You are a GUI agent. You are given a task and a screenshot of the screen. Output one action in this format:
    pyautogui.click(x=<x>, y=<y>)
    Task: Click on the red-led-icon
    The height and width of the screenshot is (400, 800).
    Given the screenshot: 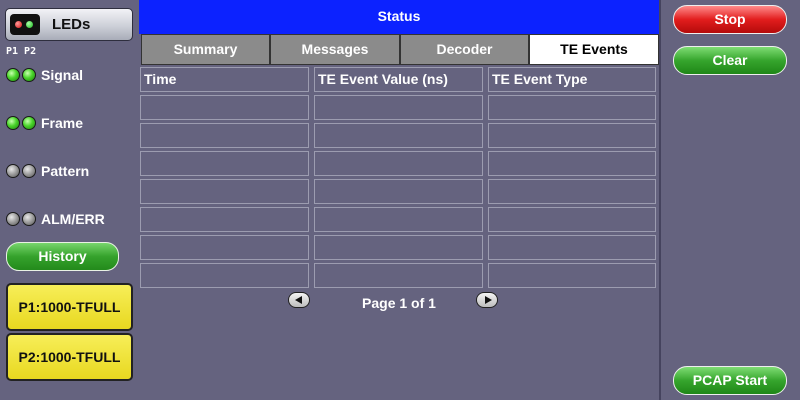 What is the action you would take?
    pyautogui.click(x=18, y=24)
    